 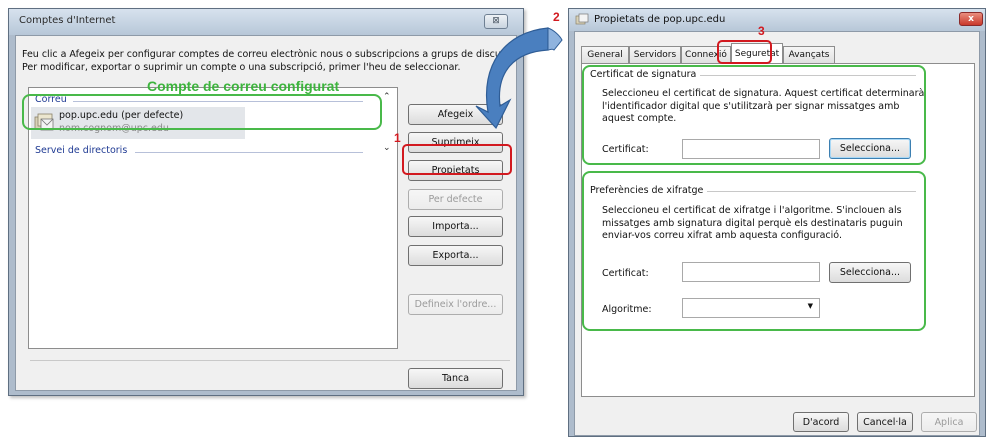 What do you see at coordinates (660, 19) in the screenshot?
I see `window-title: Propietats de pop.upc.edu` at bounding box center [660, 19].